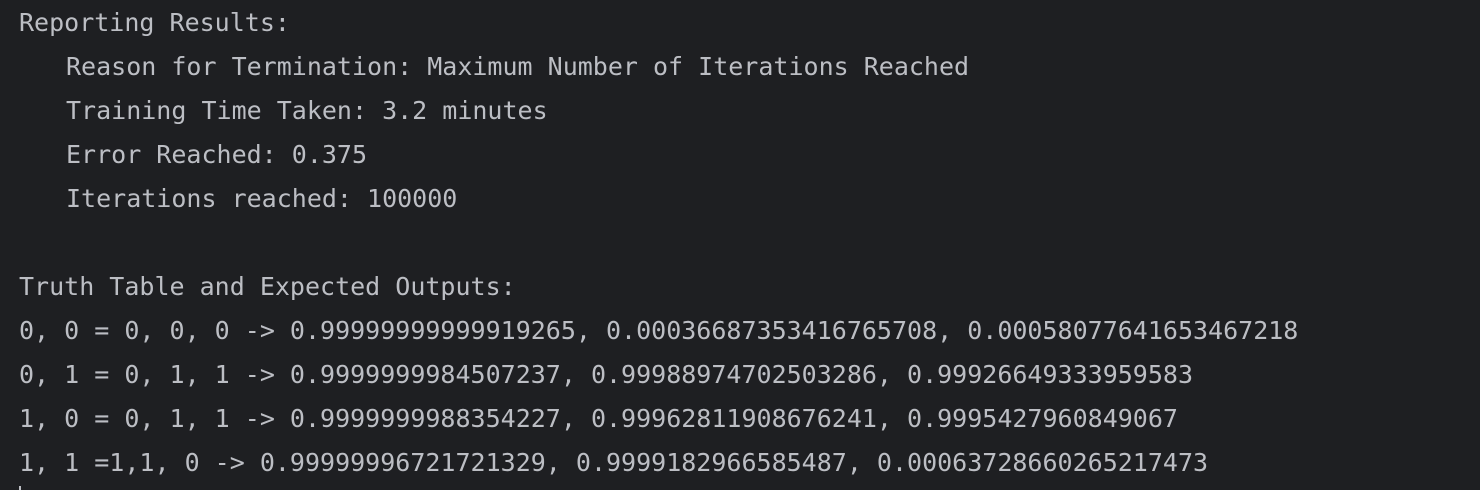 This screenshot has width=1480, height=490. What do you see at coordinates (262, 198) in the screenshot?
I see `iterations-reached: Iterations reached: 100000` at bounding box center [262, 198].